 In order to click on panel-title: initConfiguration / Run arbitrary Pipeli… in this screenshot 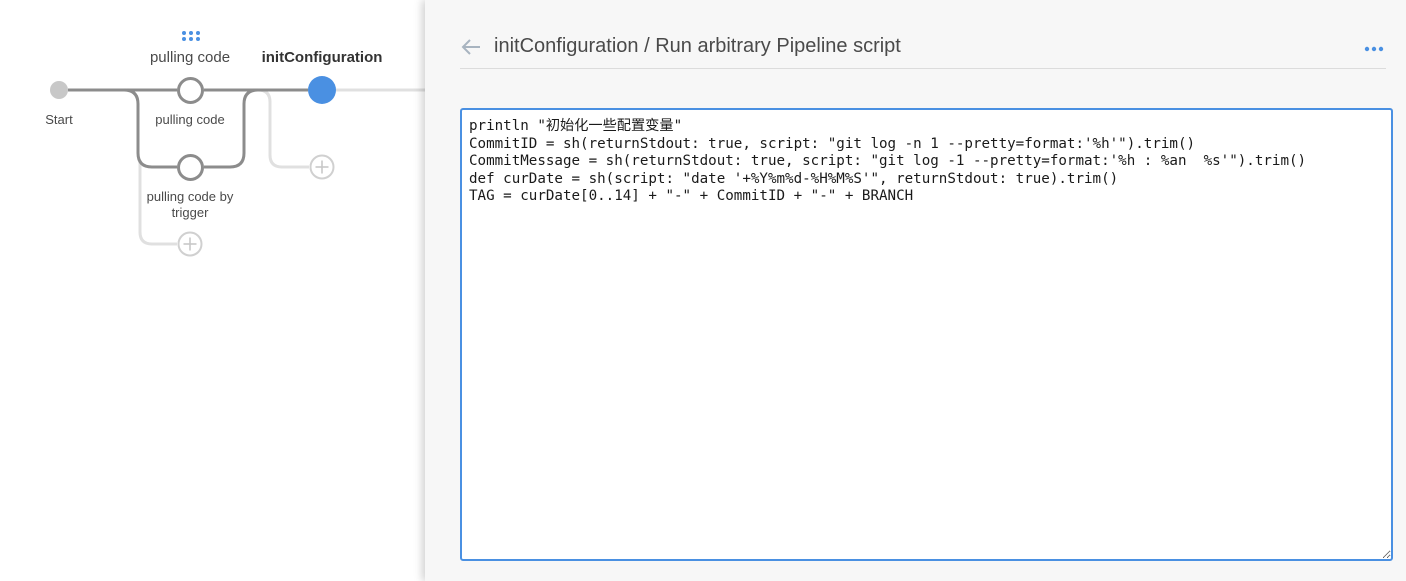, I will do `click(697, 46)`.